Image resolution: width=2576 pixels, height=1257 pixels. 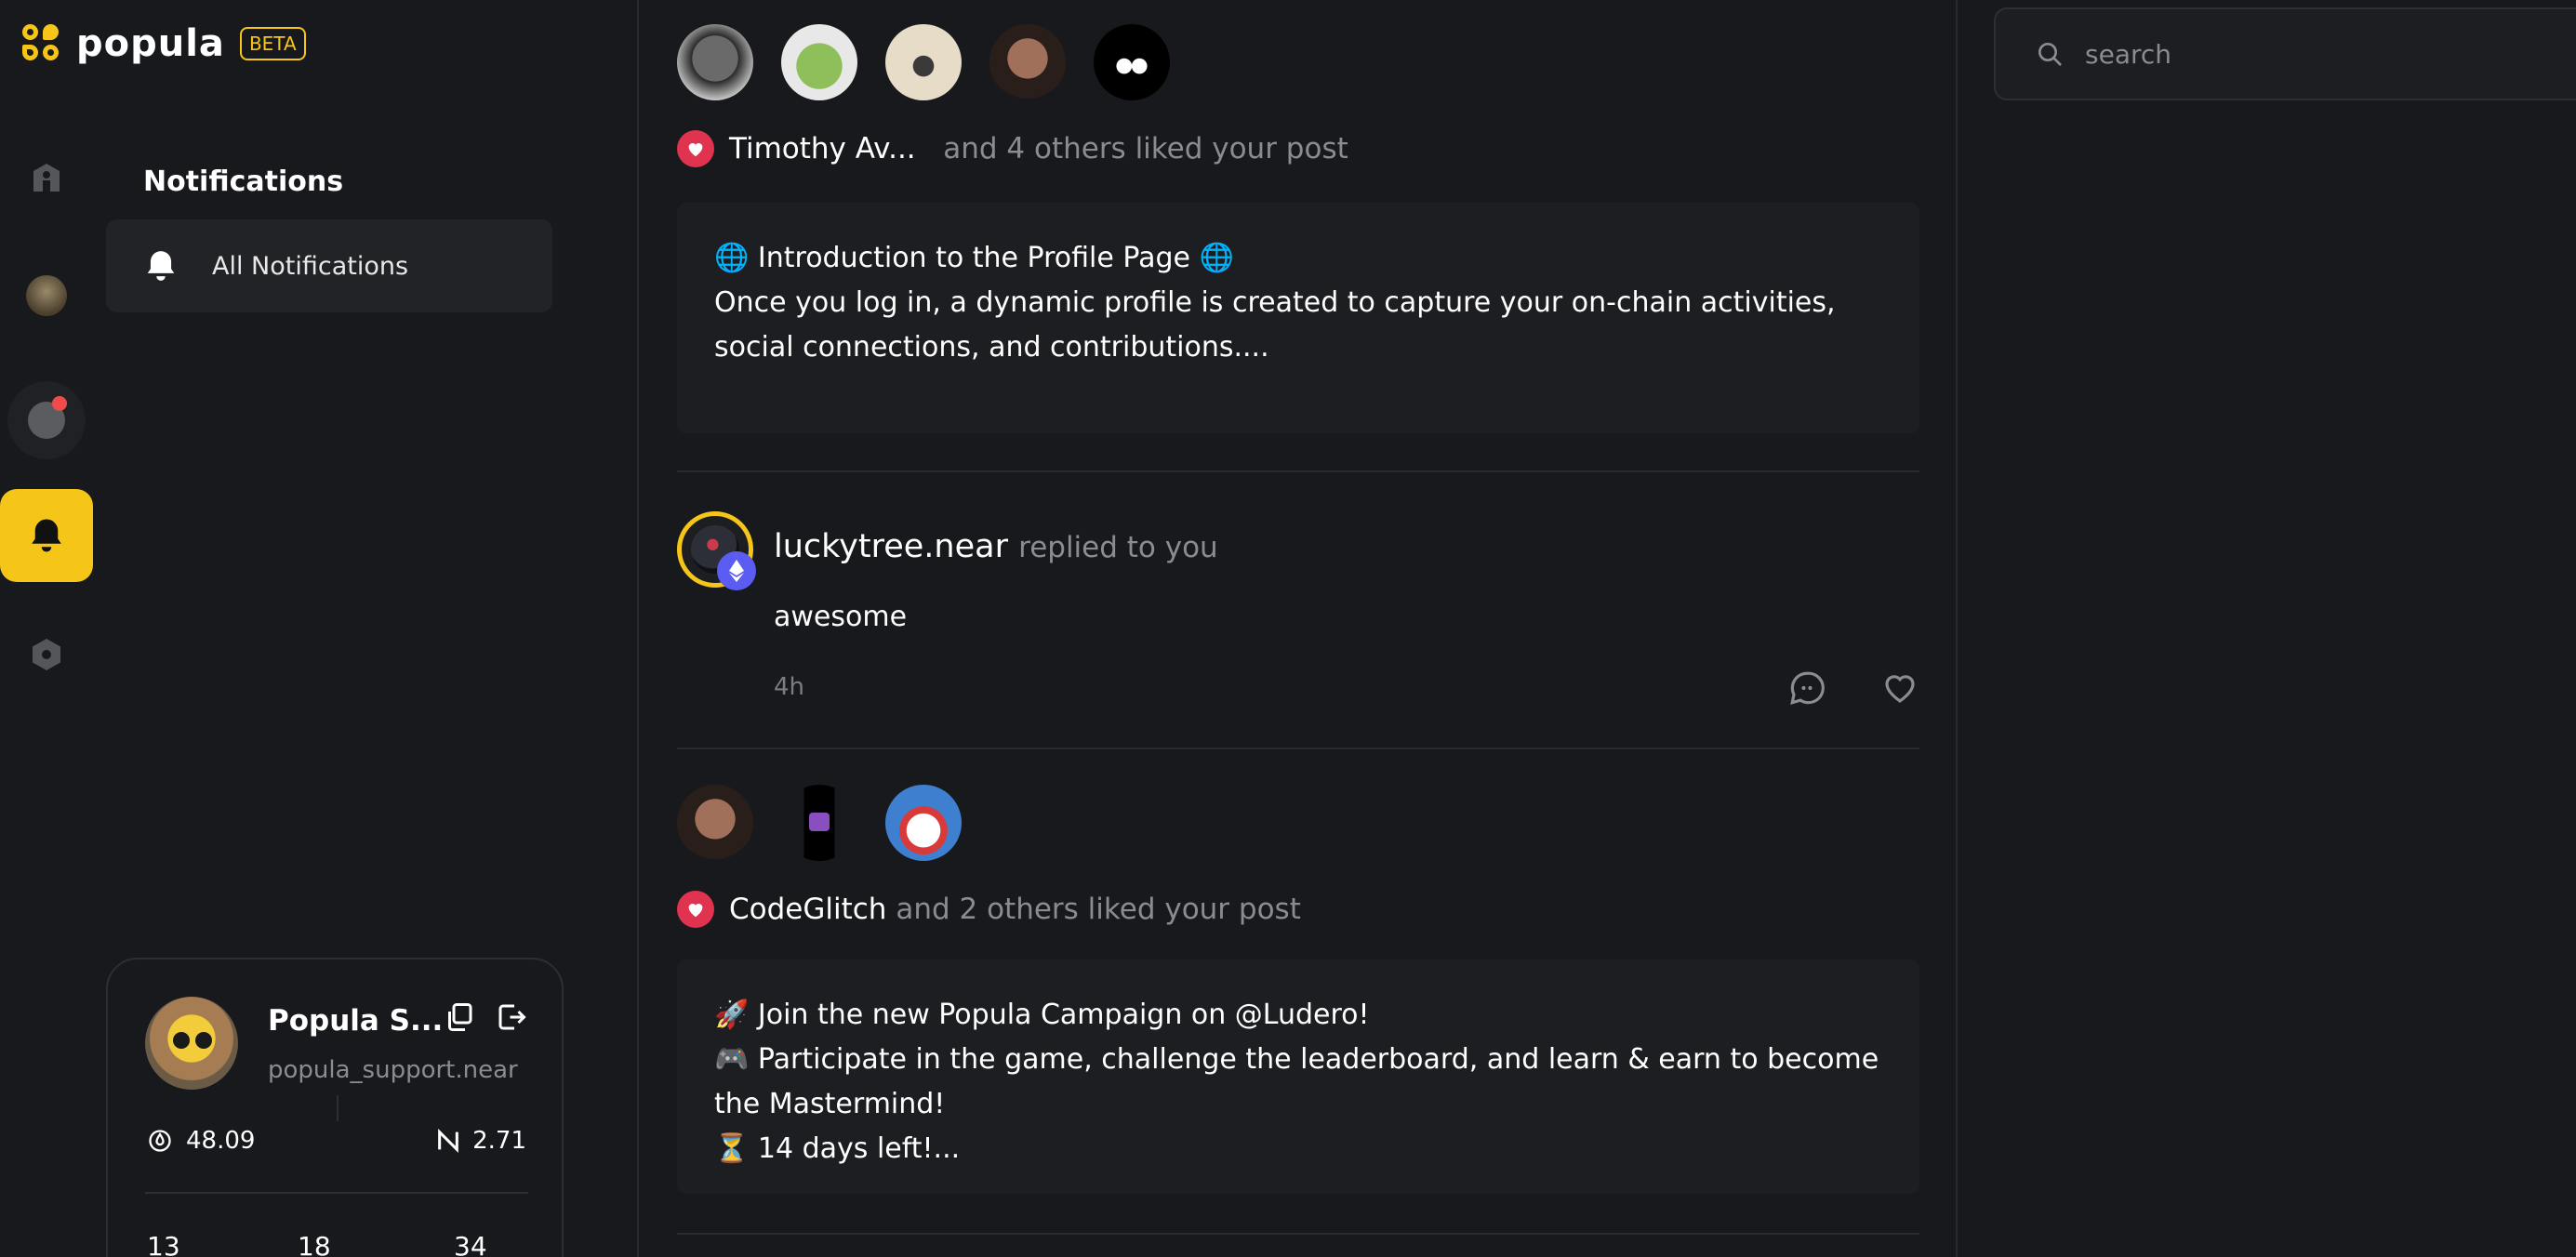 What do you see at coordinates (841, 617) in the screenshot?
I see `reply-text: awesome` at bounding box center [841, 617].